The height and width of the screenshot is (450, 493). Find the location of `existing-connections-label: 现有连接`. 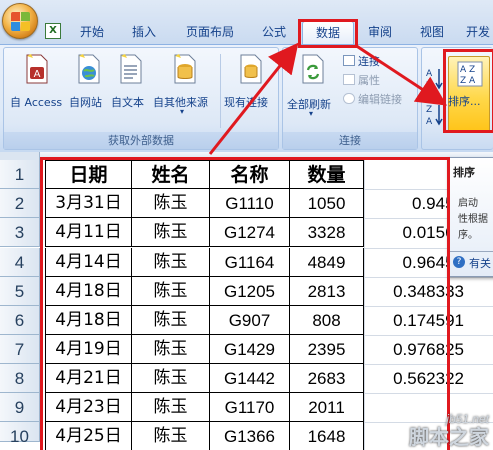

existing-connections-label: 现有连接 is located at coordinates (246, 102).